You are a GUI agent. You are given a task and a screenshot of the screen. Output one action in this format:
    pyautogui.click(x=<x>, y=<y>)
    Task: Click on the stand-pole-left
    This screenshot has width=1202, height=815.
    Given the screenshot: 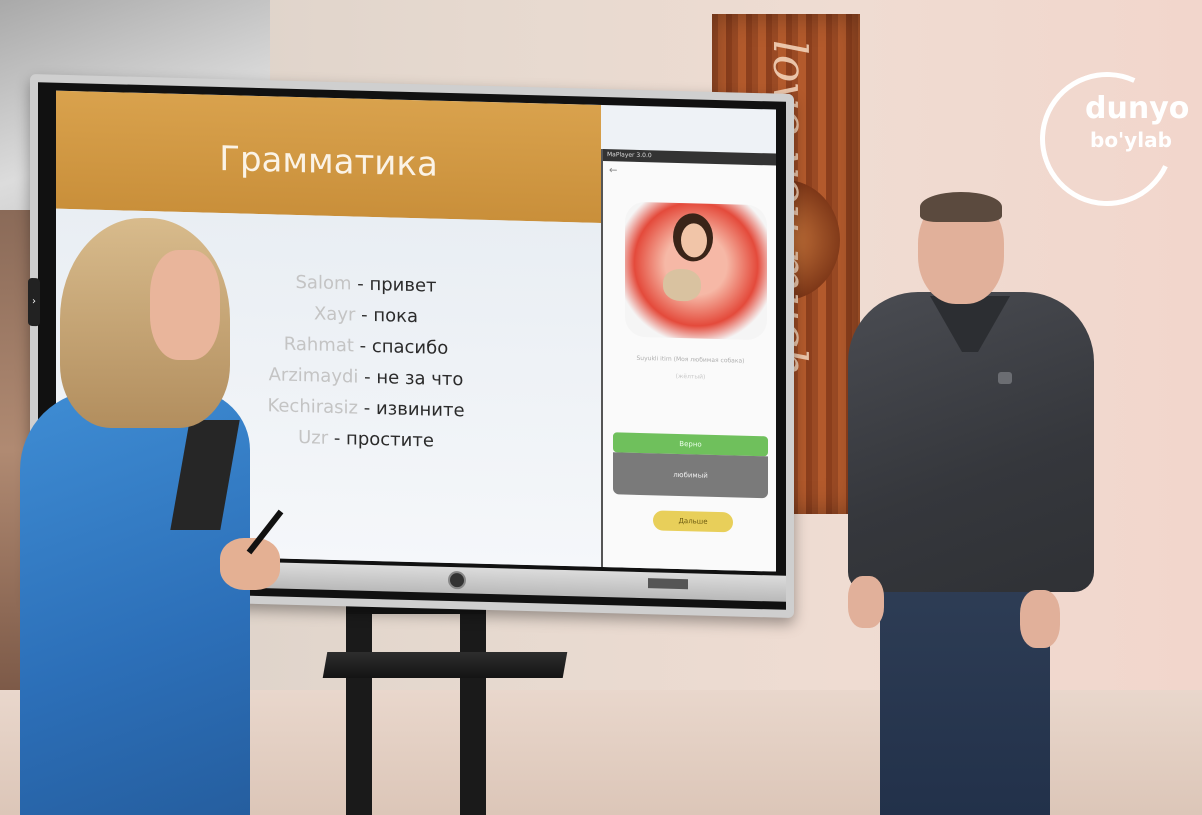 What is the action you would take?
    pyautogui.click(x=359, y=702)
    